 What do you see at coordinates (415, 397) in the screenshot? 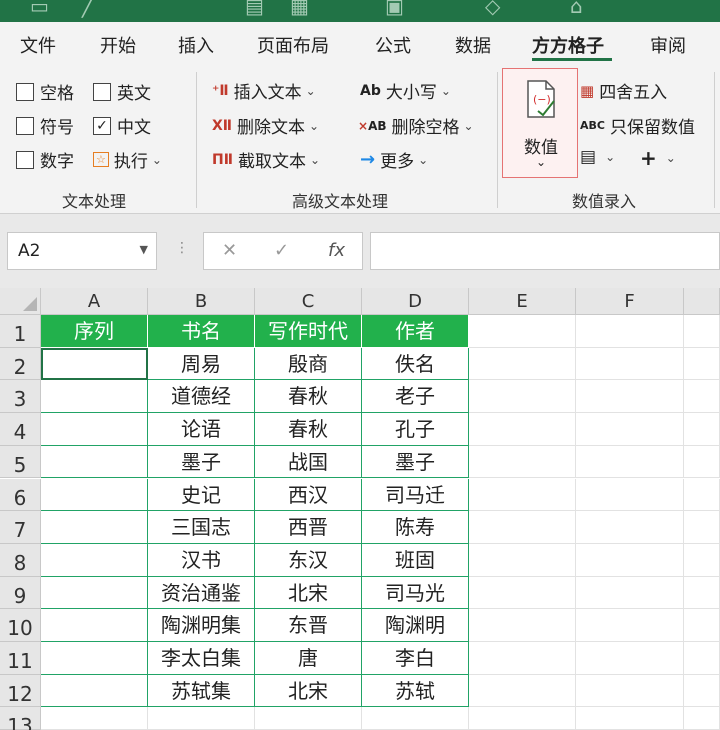
I see `table-cell: 老子` at bounding box center [415, 397].